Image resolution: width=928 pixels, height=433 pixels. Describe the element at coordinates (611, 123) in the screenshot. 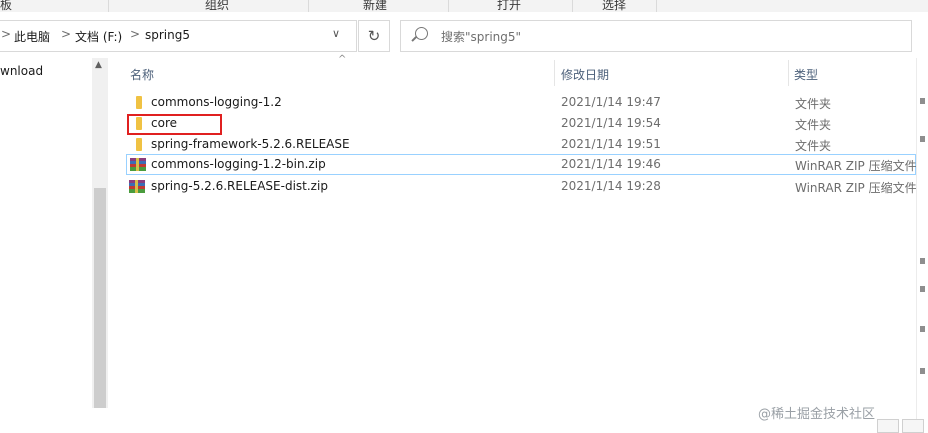

I see `file-date: 2021/1/14 19:54` at that location.